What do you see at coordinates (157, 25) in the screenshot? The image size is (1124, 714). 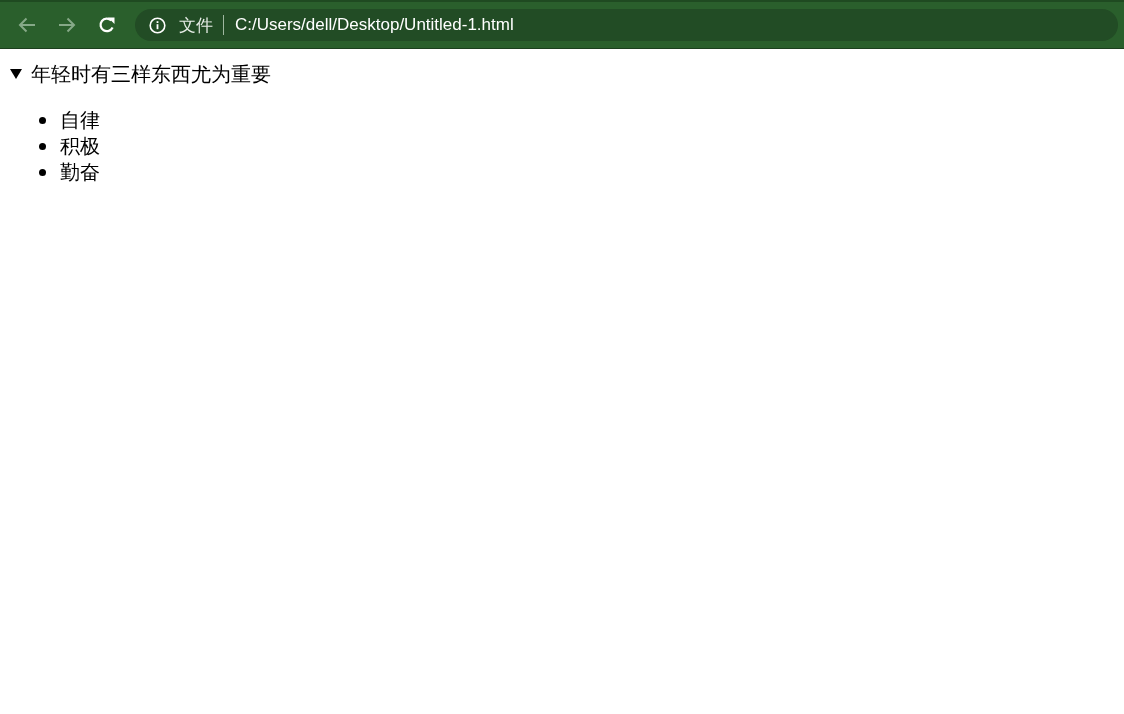 I see `info-icon` at bounding box center [157, 25].